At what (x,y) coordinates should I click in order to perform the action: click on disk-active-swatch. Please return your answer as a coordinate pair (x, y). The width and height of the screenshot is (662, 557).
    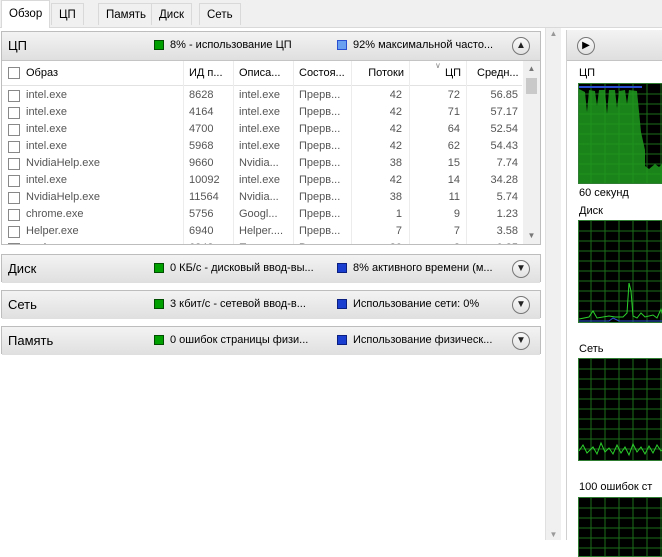
    Looking at the image, I should click on (342, 268).